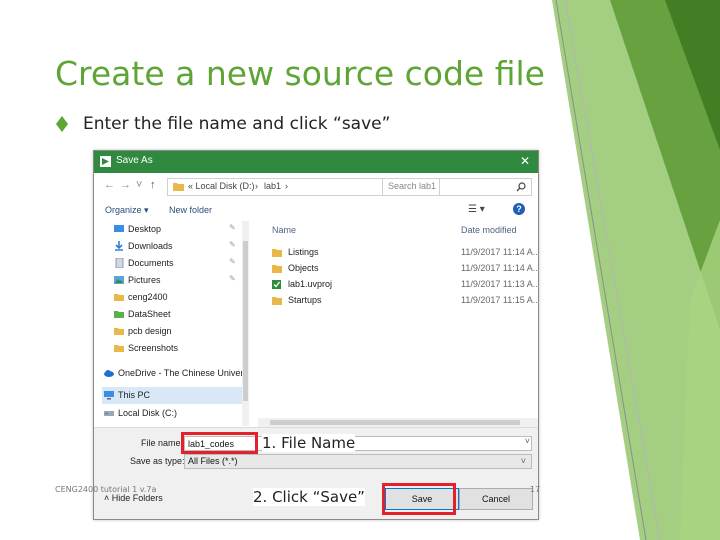 The height and width of the screenshot is (540, 720). What do you see at coordinates (145, 229) in the screenshot?
I see `sidebar-item-label: Desktop` at bounding box center [145, 229].